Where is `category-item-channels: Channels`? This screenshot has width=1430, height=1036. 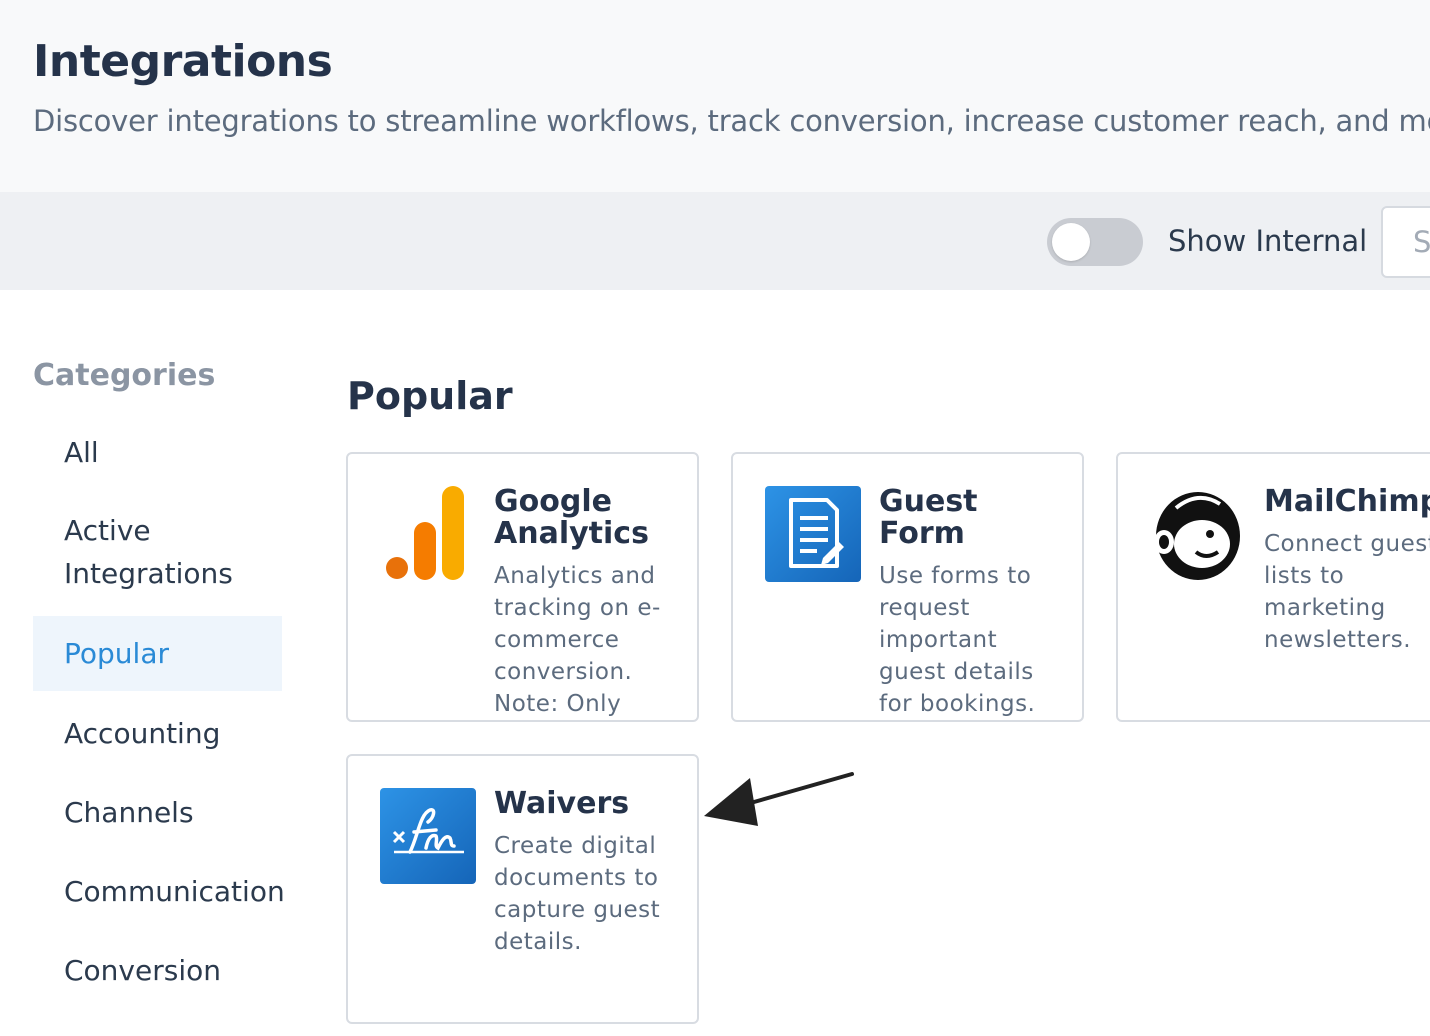 category-item-channels: Channels is located at coordinates (157, 812).